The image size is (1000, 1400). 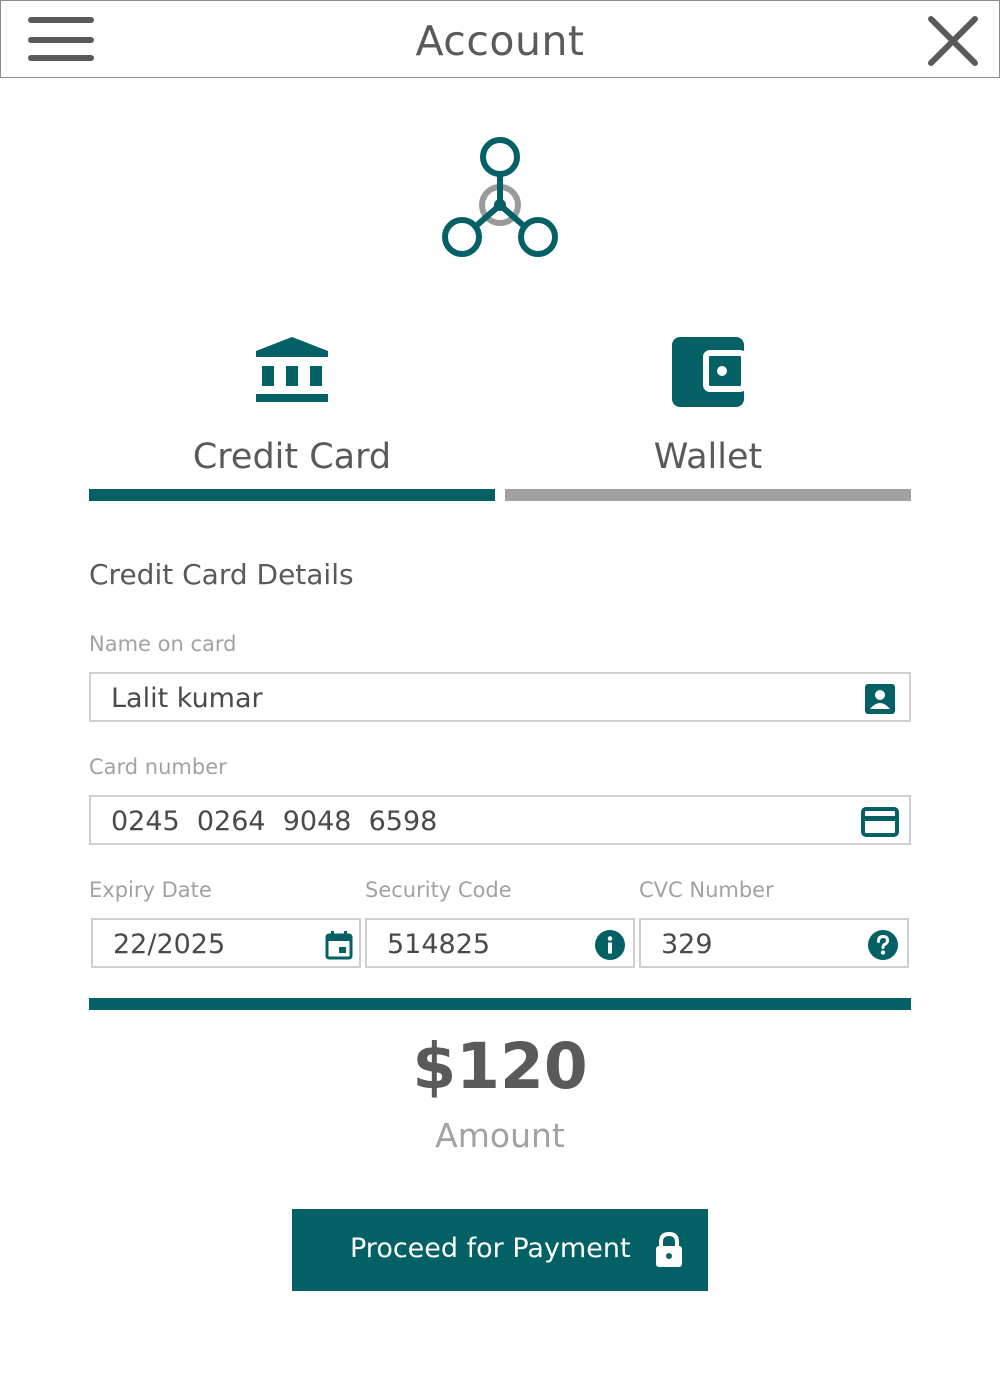 I want to click on bank-icon, so click(x=292, y=371).